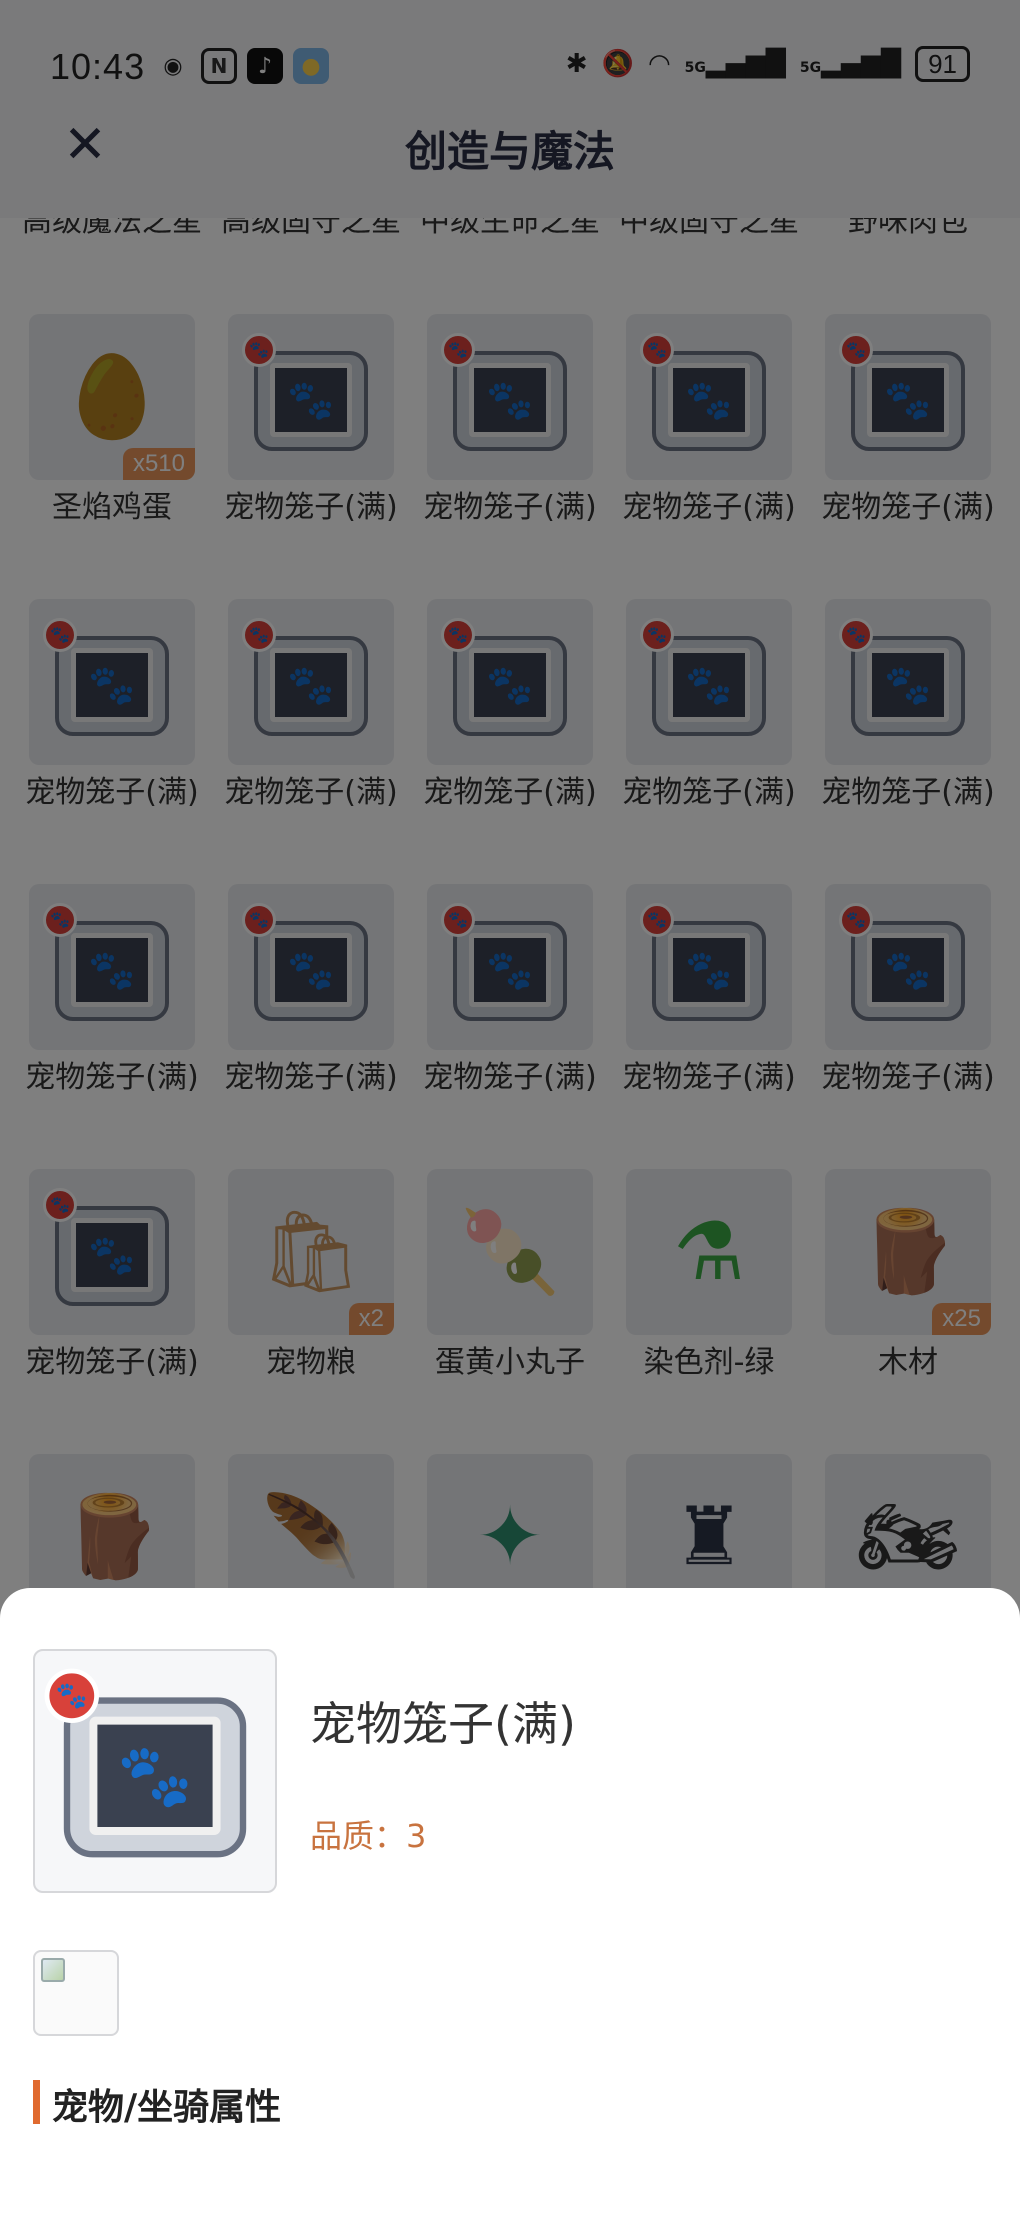 Image resolution: width=1020 pixels, height=2231 pixels. What do you see at coordinates (36, 2102) in the screenshot?
I see `section-accent-bar` at bounding box center [36, 2102].